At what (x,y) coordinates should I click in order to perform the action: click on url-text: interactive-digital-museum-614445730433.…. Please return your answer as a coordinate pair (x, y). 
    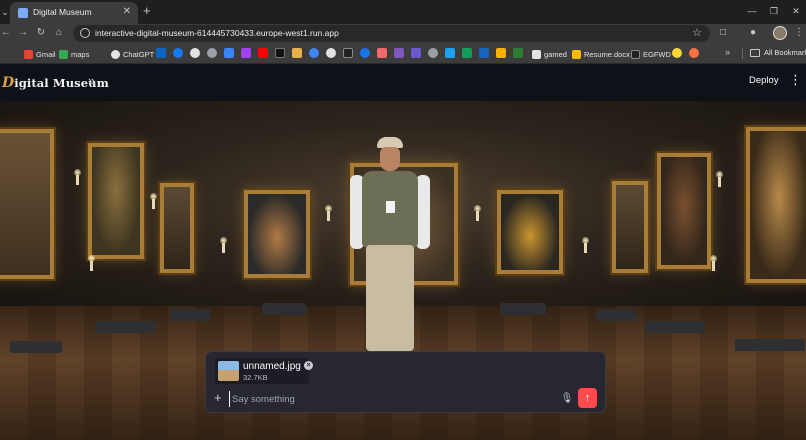
    Looking at the image, I should click on (217, 33).